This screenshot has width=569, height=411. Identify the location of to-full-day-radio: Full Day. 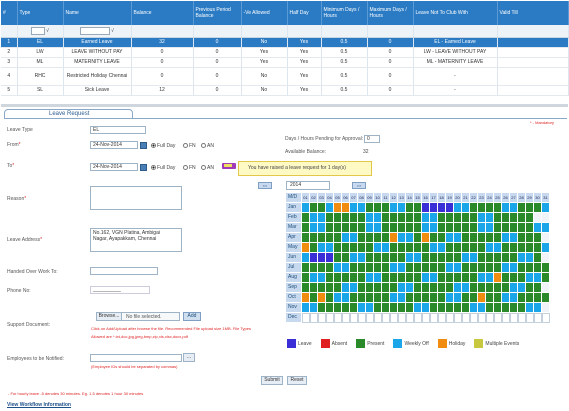
(163, 168).